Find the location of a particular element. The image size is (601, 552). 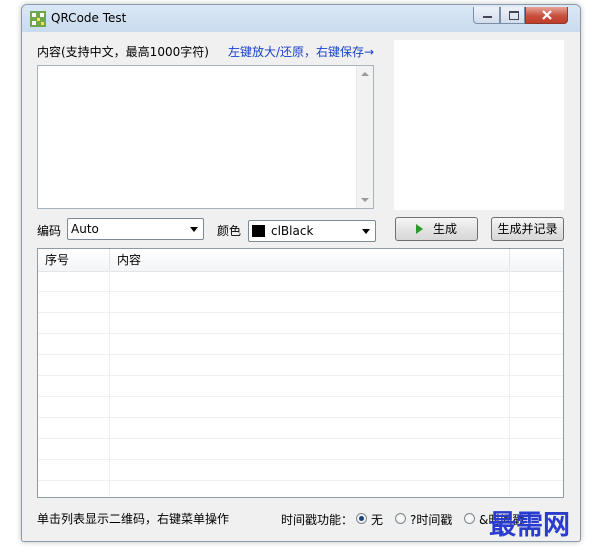

generate-button: 生成 is located at coordinates (436, 229).